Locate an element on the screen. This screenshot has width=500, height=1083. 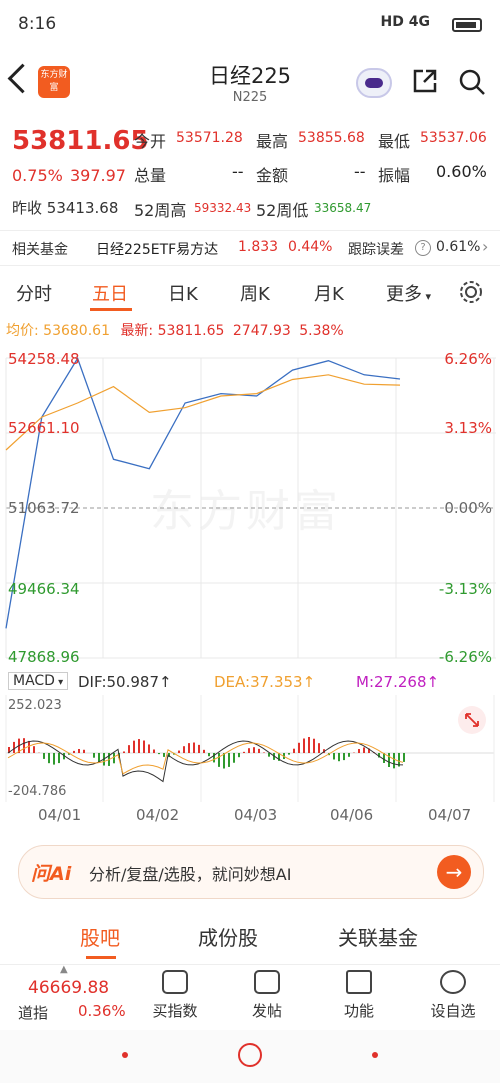
add-watchlist-button: 设自选 is located at coordinates (453, 993).